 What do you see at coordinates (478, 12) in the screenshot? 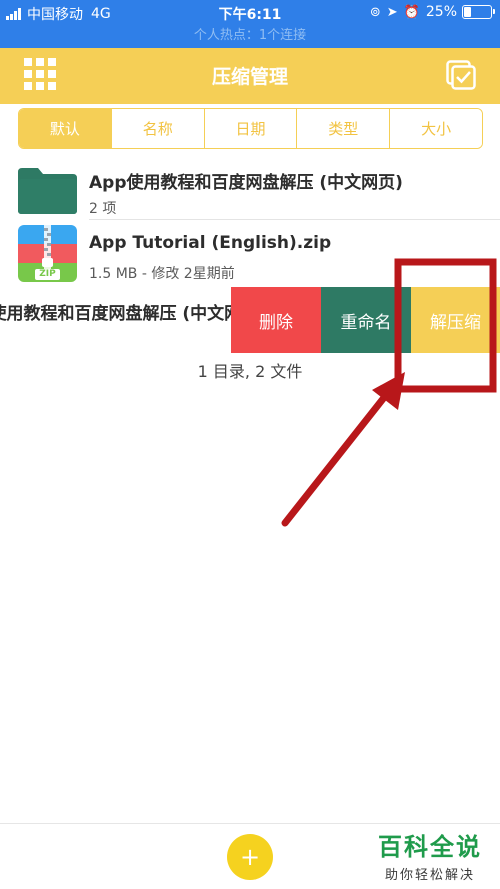
I see `battery-icon` at bounding box center [478, 12].